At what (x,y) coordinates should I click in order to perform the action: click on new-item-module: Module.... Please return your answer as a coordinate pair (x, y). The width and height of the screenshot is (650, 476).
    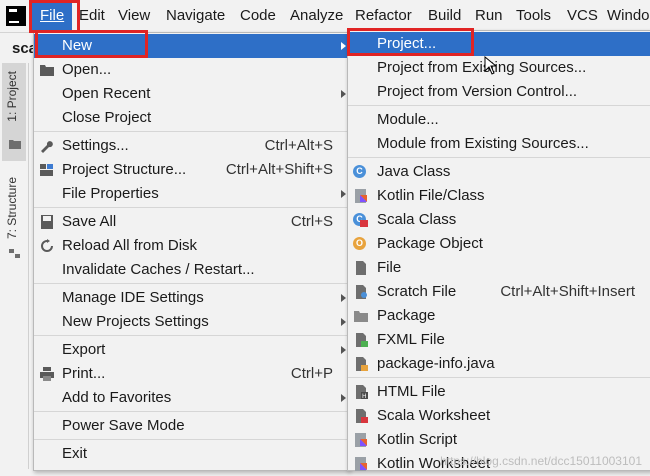
    Looking at the image, I should click on (499, 120).